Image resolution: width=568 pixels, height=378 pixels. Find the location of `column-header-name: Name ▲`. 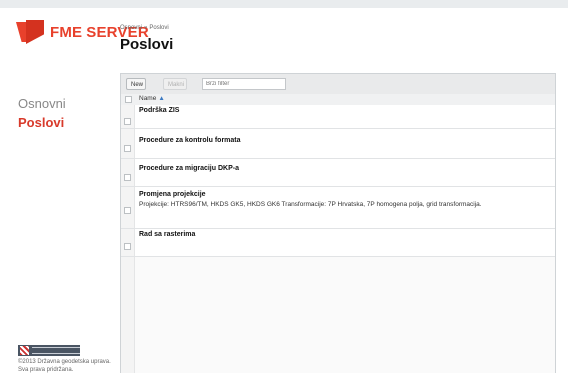

column-header-name: Name ▲ is located at coordinates (152, 98).